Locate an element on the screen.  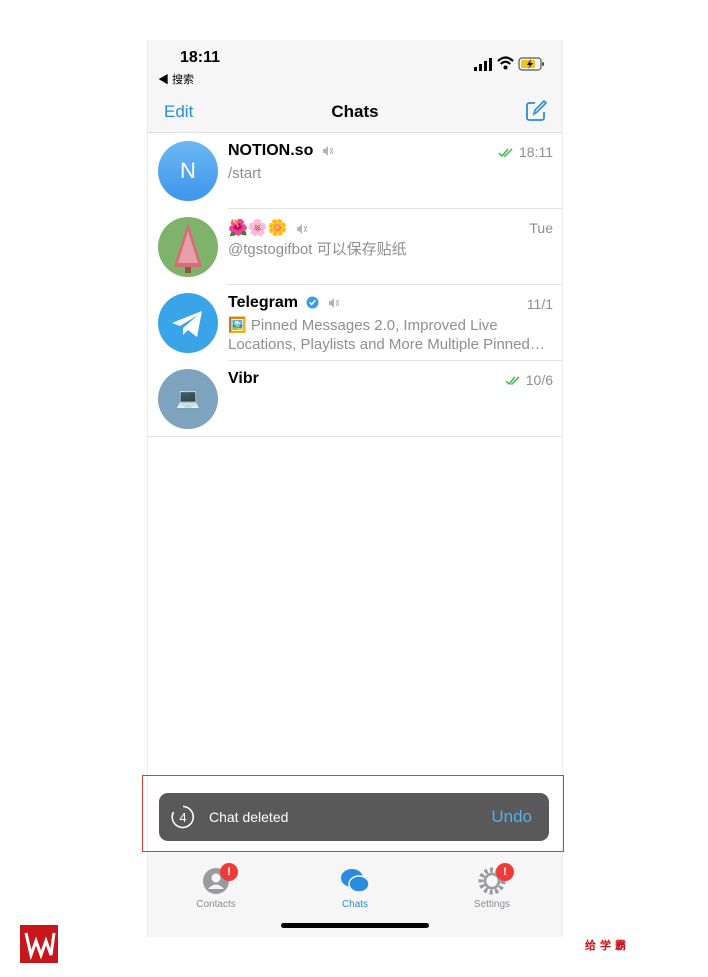
status-bar: 18:11 ◀ 搜索 is located at coordinates (355, 66).